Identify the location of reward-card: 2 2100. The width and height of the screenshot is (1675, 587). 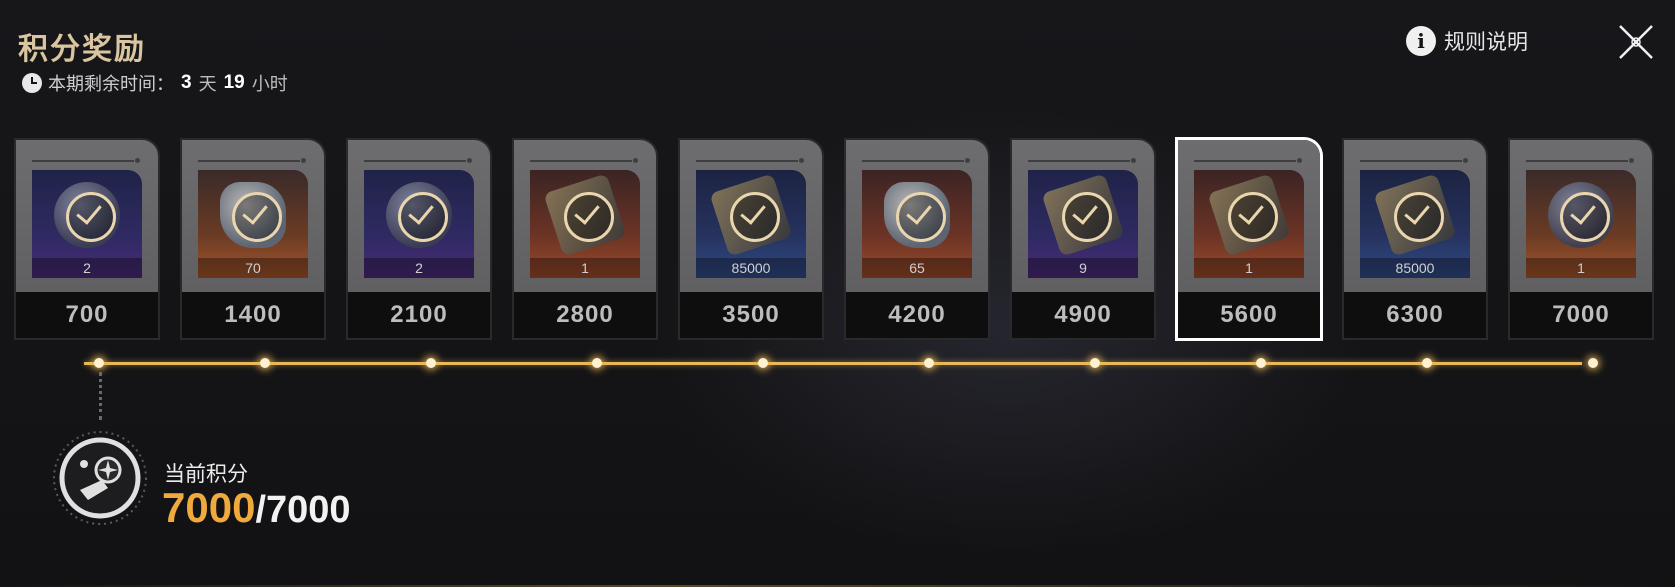
(419, 239).